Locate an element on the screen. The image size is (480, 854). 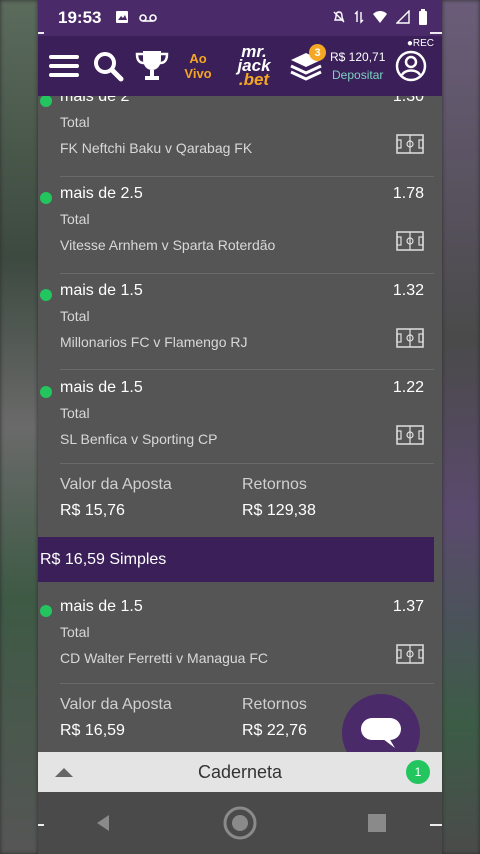
betslip-count-badge: 3 is located at coordinates (317, 52).